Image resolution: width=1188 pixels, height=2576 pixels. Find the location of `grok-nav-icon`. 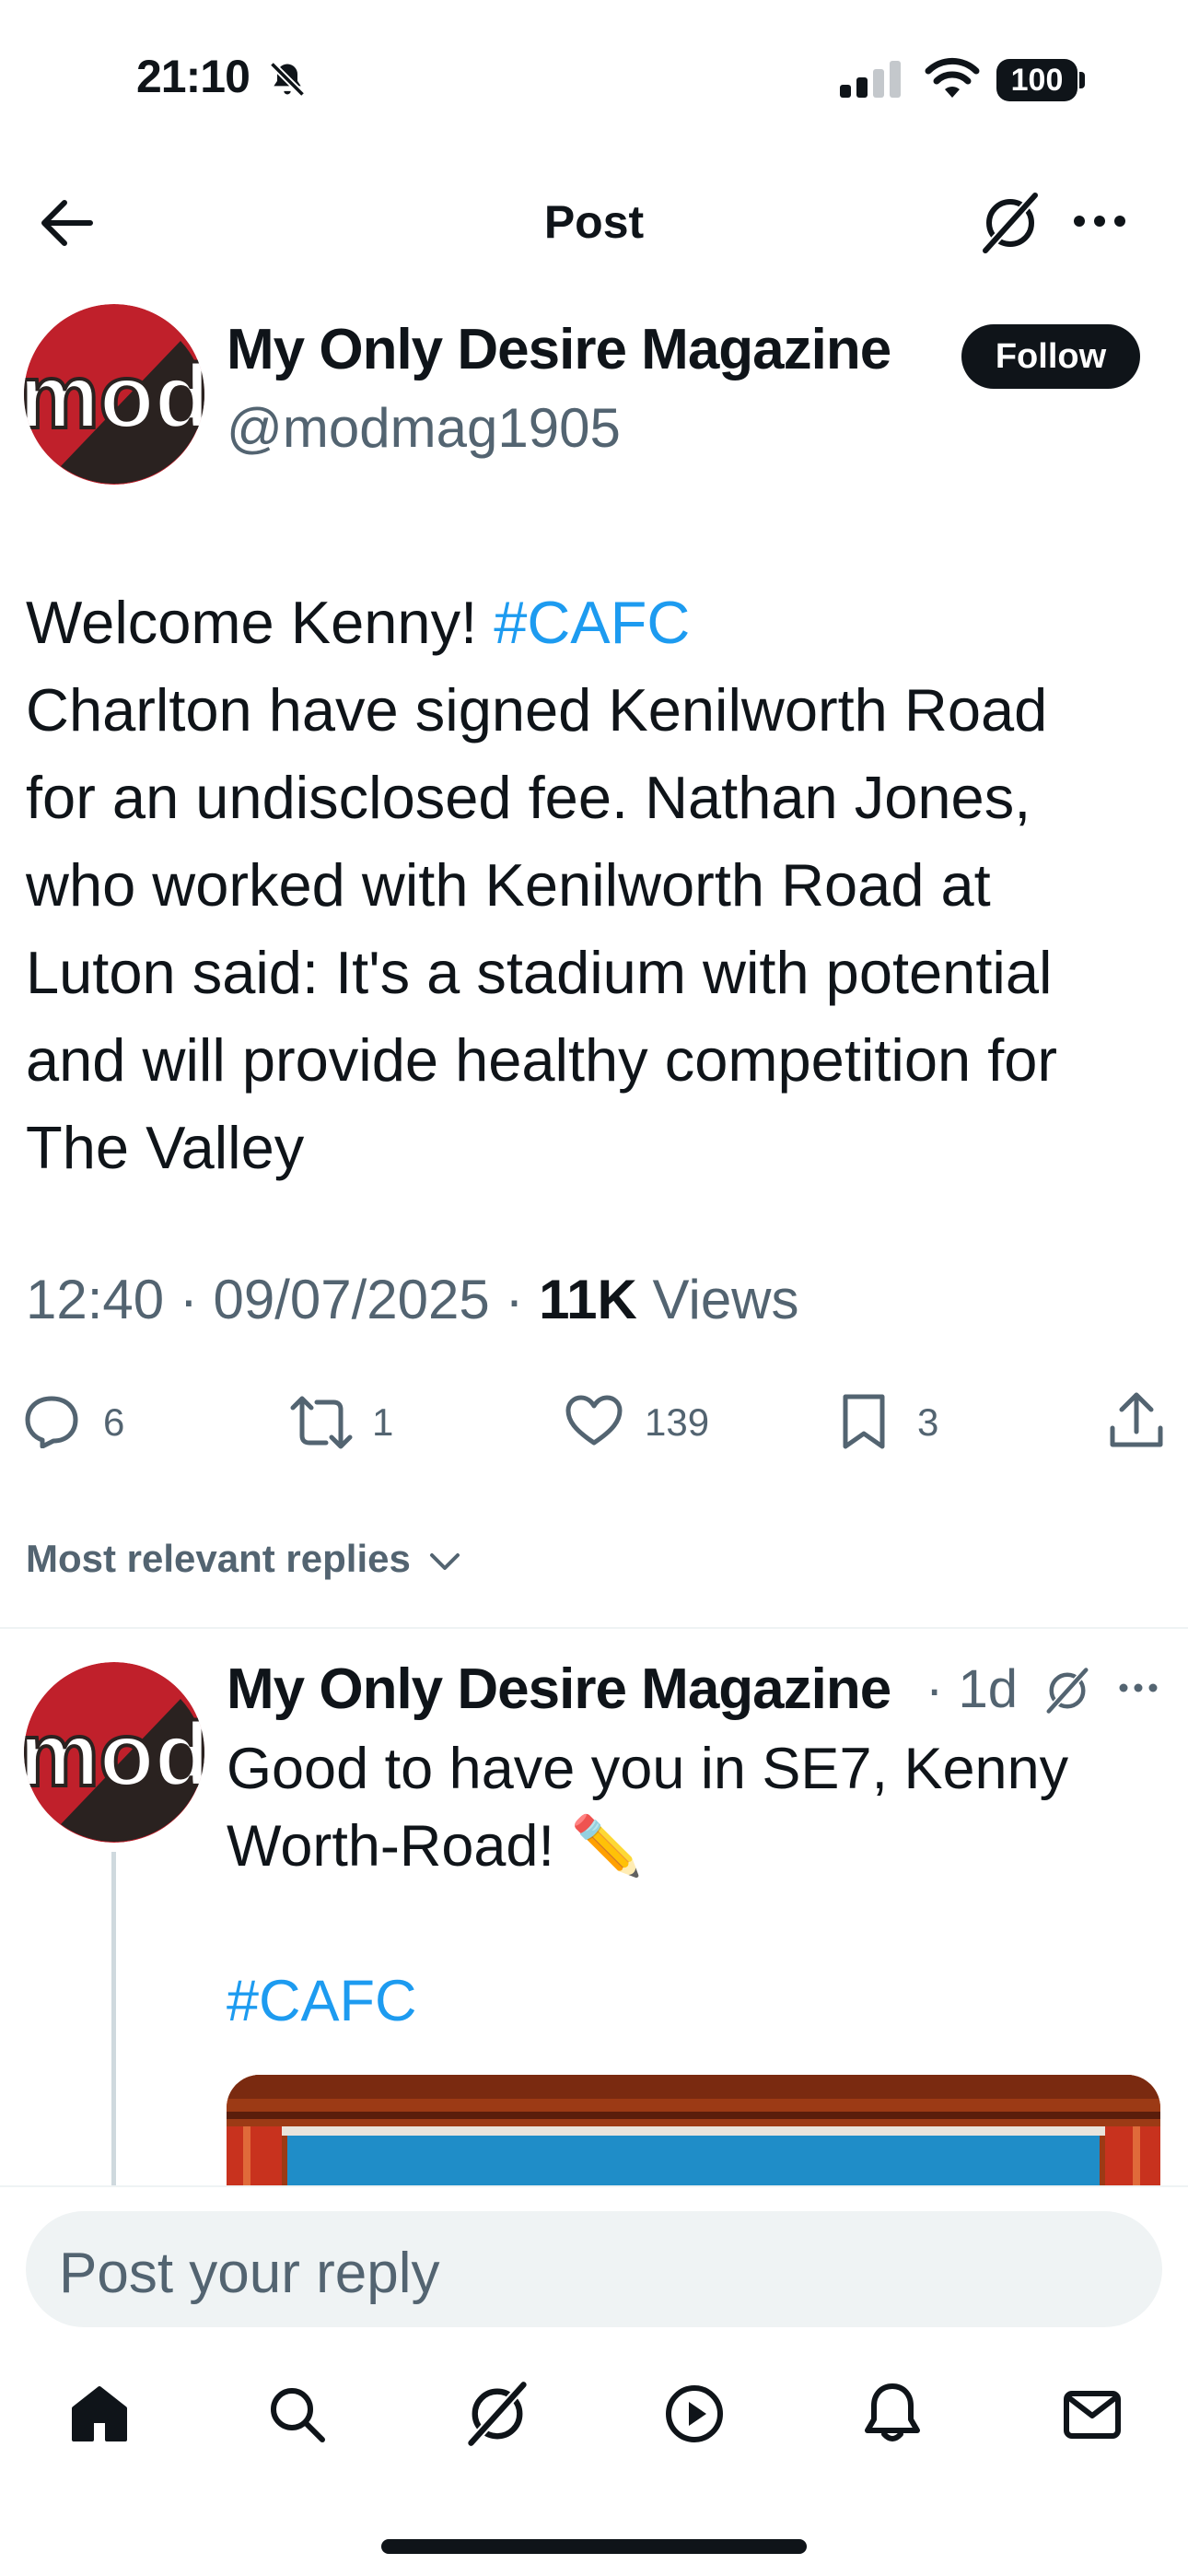

grok-nav-icon is located at coordinates (497, 2414).